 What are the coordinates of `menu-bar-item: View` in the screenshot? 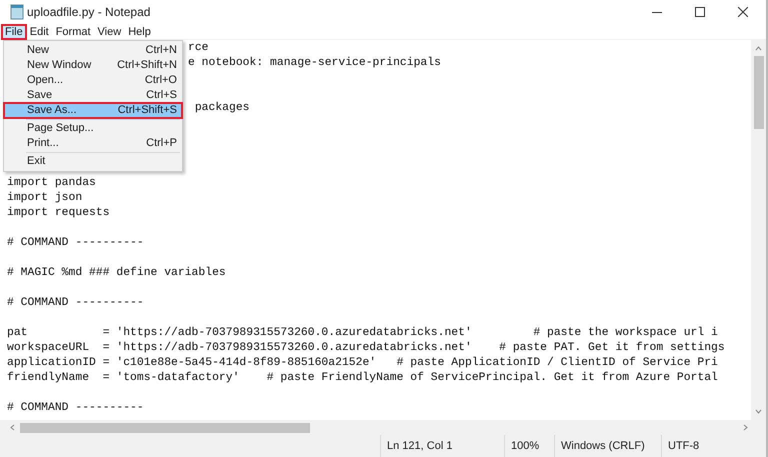 It's located at (109, 31).